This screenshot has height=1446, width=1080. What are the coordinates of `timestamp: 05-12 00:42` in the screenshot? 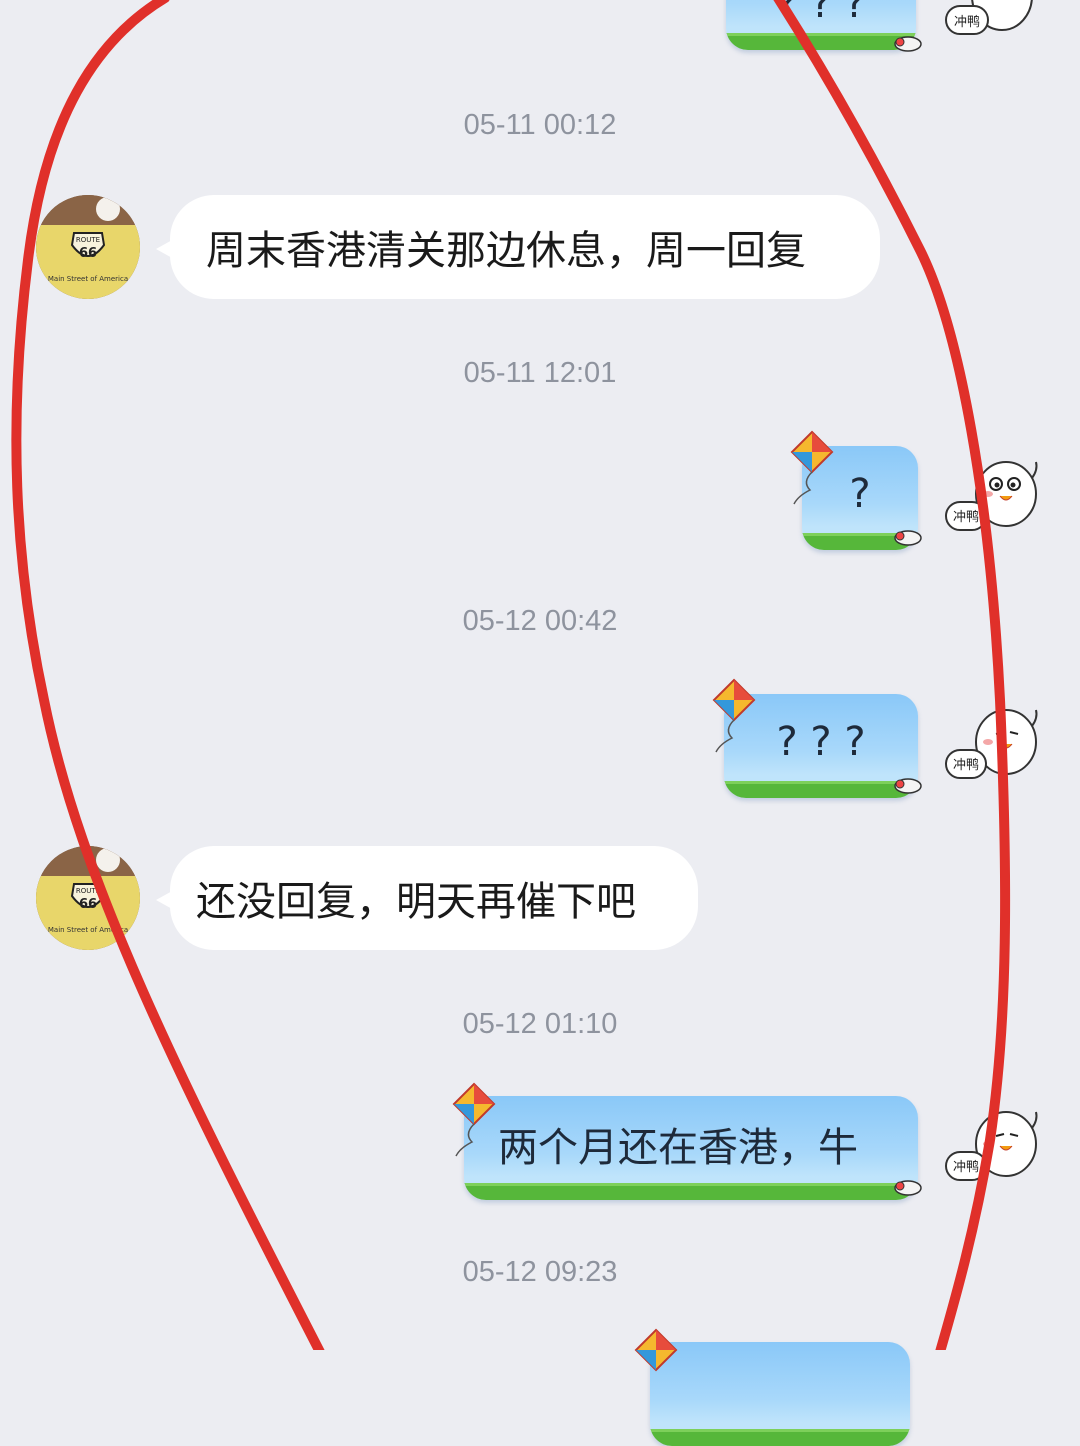 It's located at (540, 621).